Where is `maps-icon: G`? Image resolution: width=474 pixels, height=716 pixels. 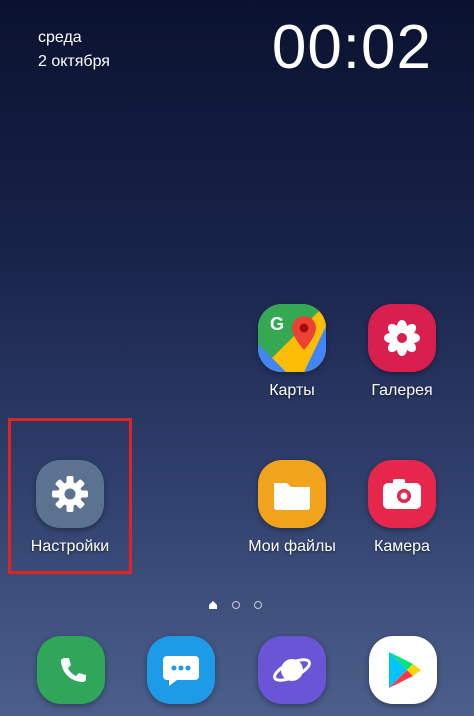 maps-icon: G is located at coordinates (292, 338).